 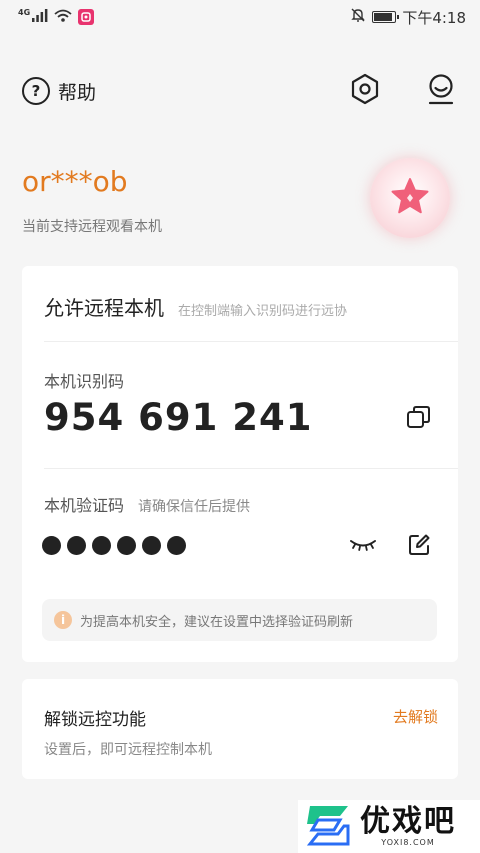 I want to click on notification-app-icon, so click(x=86, y=17).